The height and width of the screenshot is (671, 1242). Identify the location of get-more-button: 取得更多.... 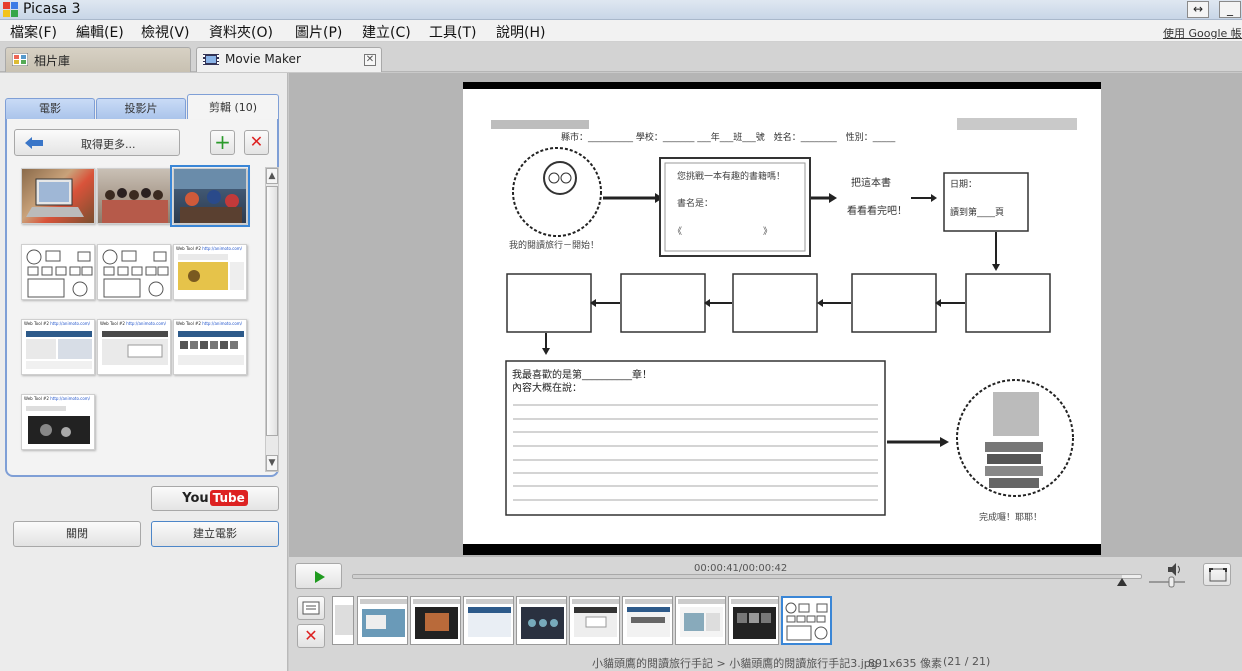
(97, 142).